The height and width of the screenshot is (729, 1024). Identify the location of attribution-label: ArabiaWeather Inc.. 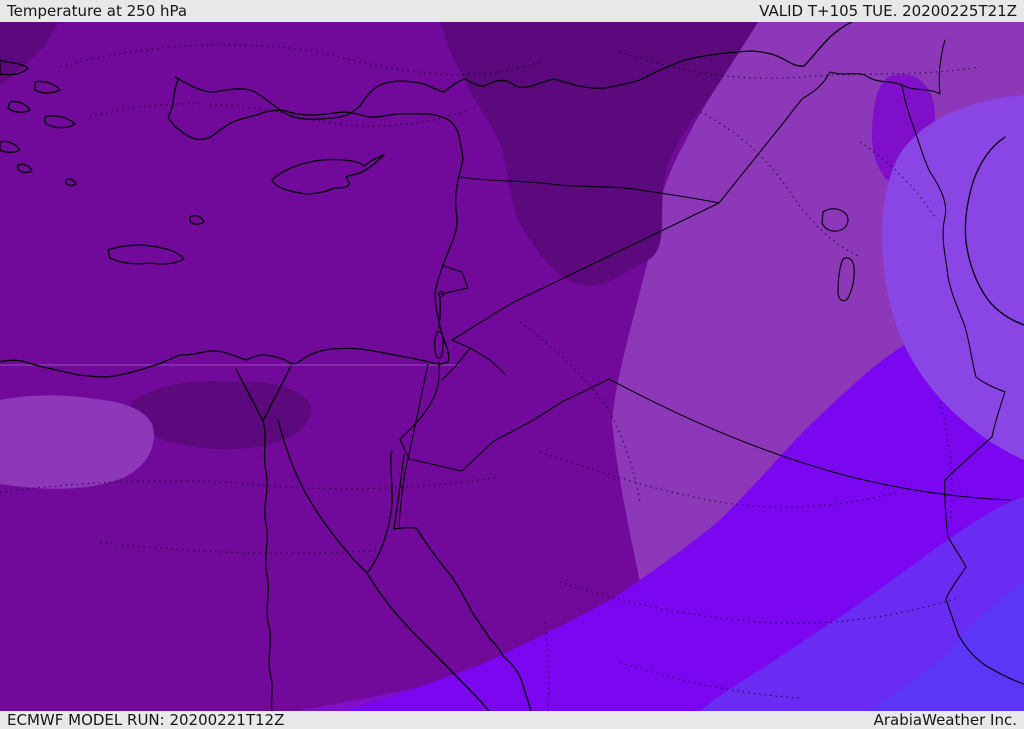
(945, 720).